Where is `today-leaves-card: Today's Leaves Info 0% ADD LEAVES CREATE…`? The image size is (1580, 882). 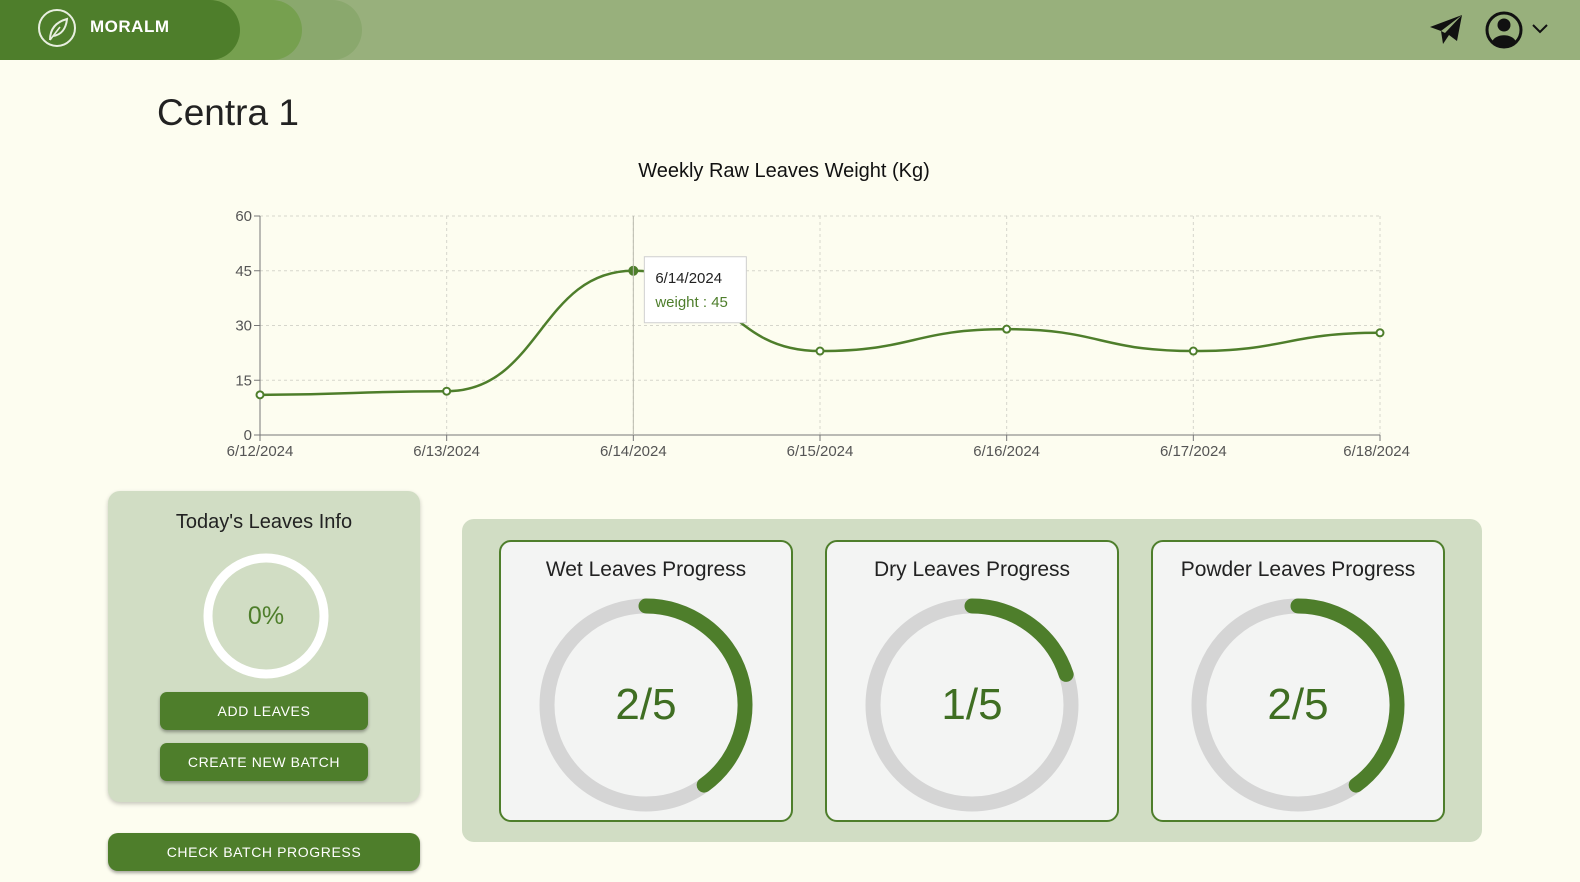 today-leaves-card: Today's Leaves Info 0% ADD LEAVES CREATE… is located at coordinates (264, 646).